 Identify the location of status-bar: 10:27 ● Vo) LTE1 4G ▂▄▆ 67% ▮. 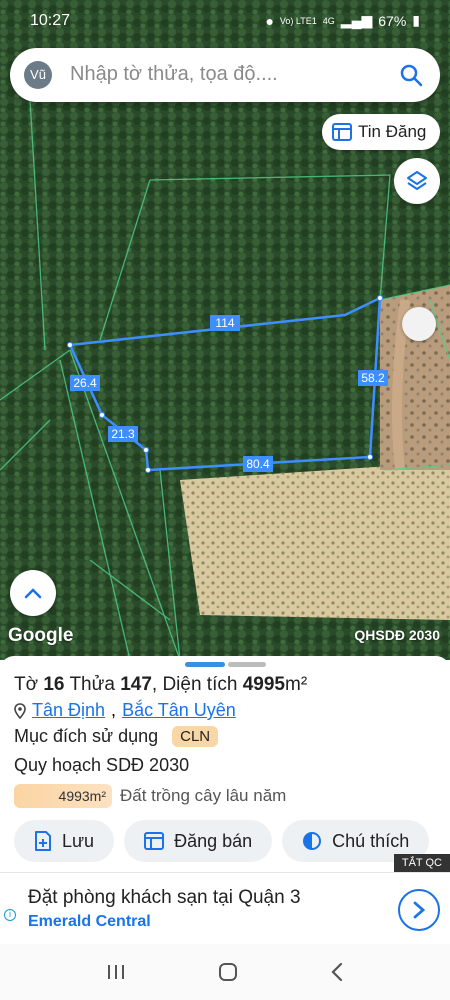
(225, 21).